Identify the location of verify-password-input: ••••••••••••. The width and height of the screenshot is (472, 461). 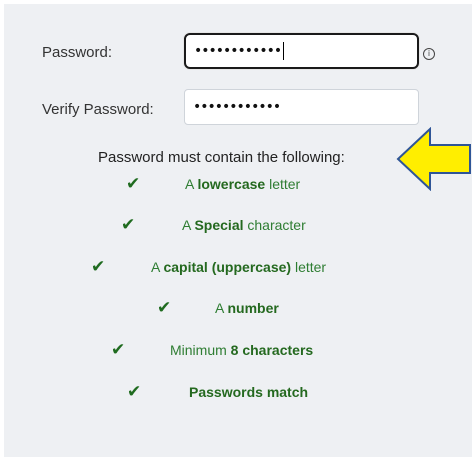
(301, 107).